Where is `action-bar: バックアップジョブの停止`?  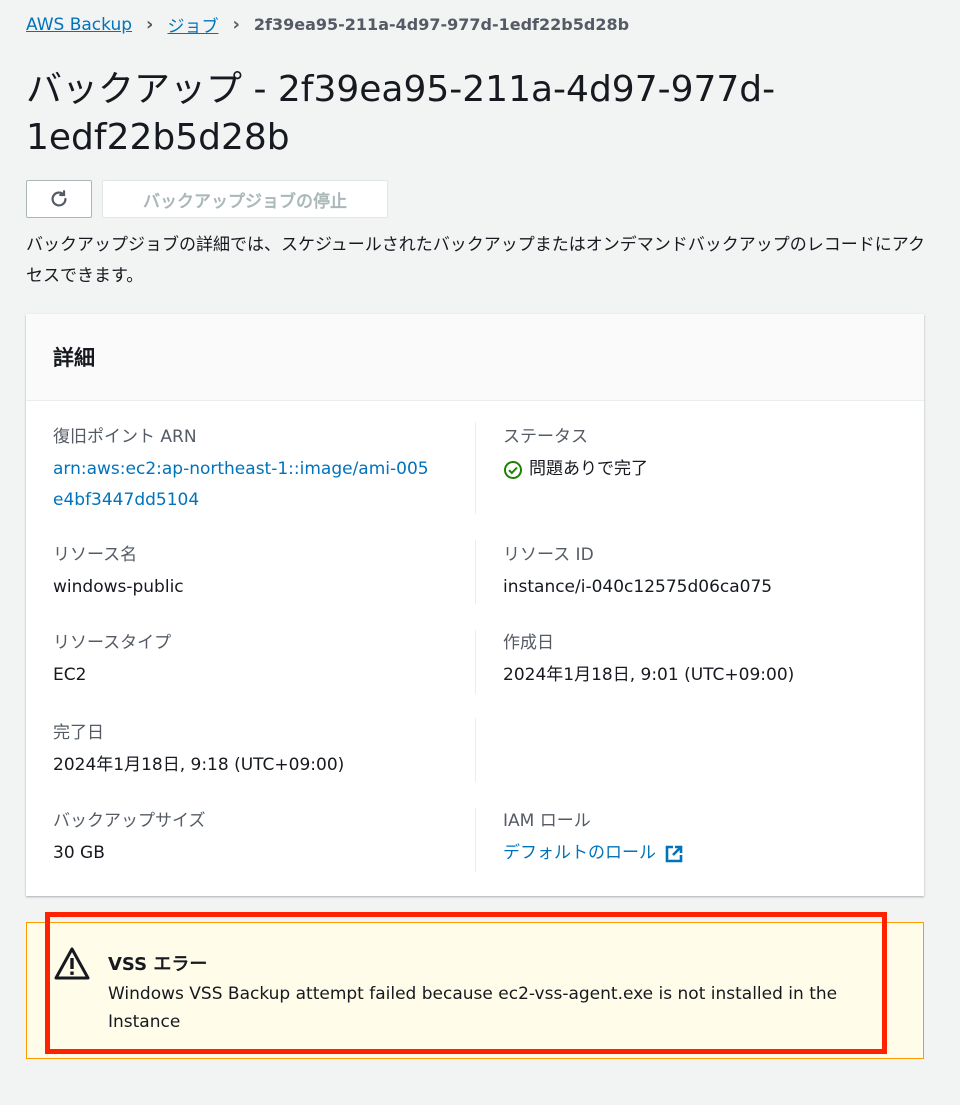
action-bar: バックアップジョブの停止 is located at coordinates (207, 199).